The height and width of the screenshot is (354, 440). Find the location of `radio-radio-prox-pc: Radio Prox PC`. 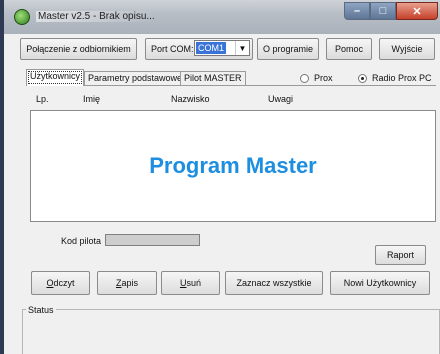

radio-radio-prox-pc: Radio Prox PC is located at coordinates (395, 78).